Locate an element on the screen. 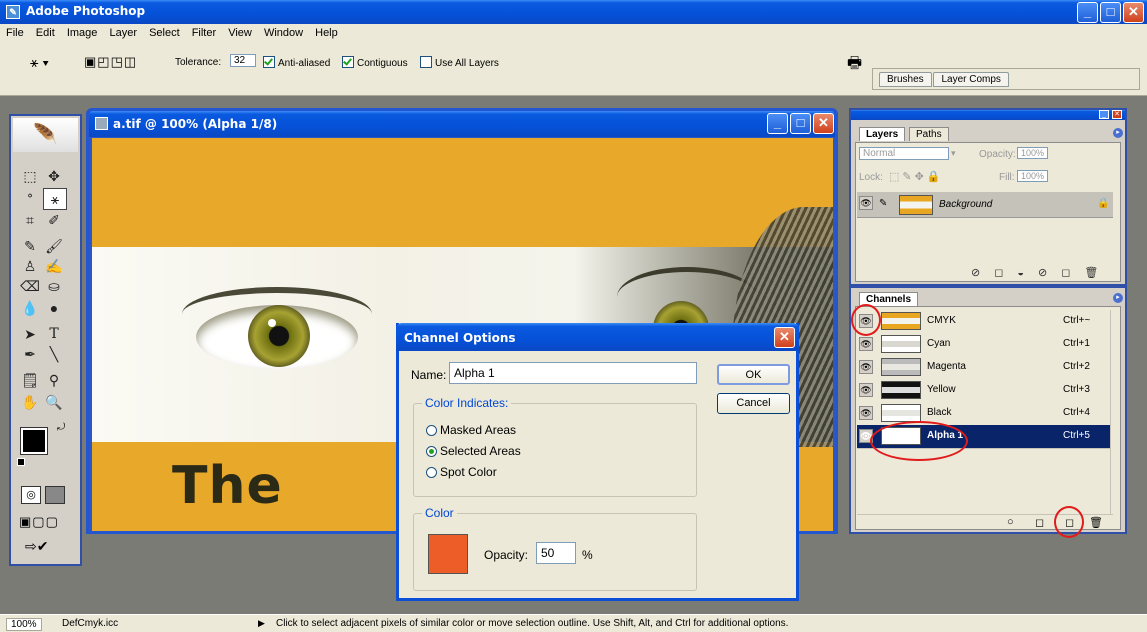 The image size is (1147, 632). menu-filter: Filter is located at coordinates (204, 33).